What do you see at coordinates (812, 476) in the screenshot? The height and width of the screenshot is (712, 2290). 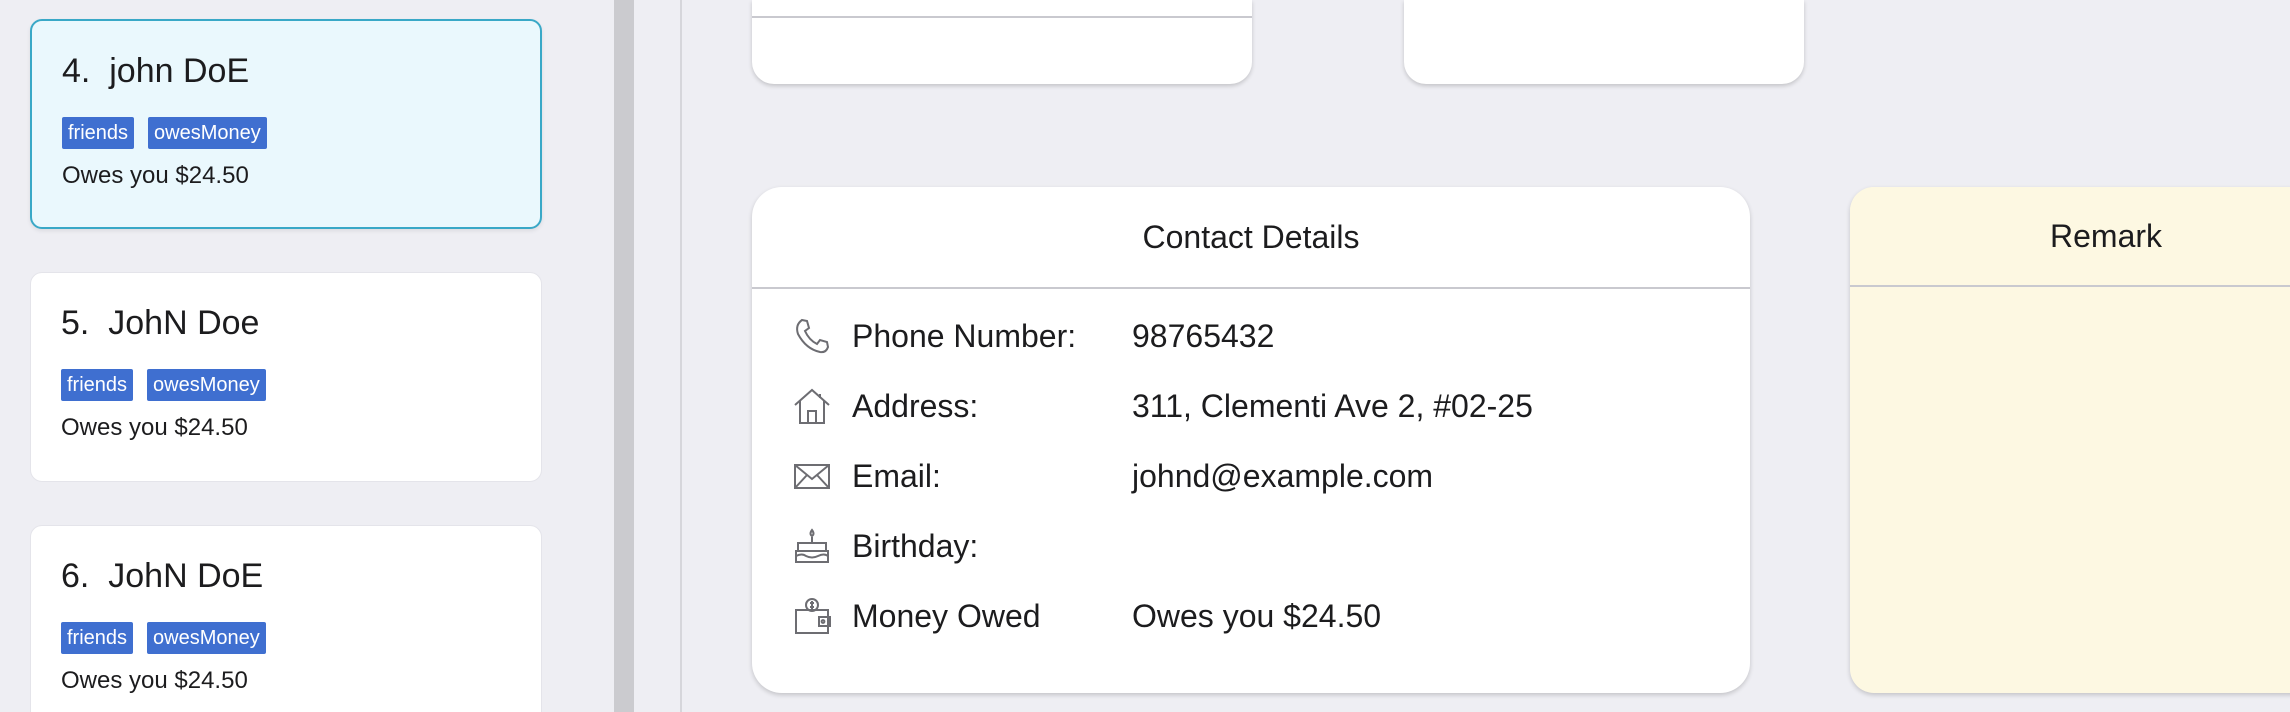 I see `envelope-icon` at bounding box center [812, 476].